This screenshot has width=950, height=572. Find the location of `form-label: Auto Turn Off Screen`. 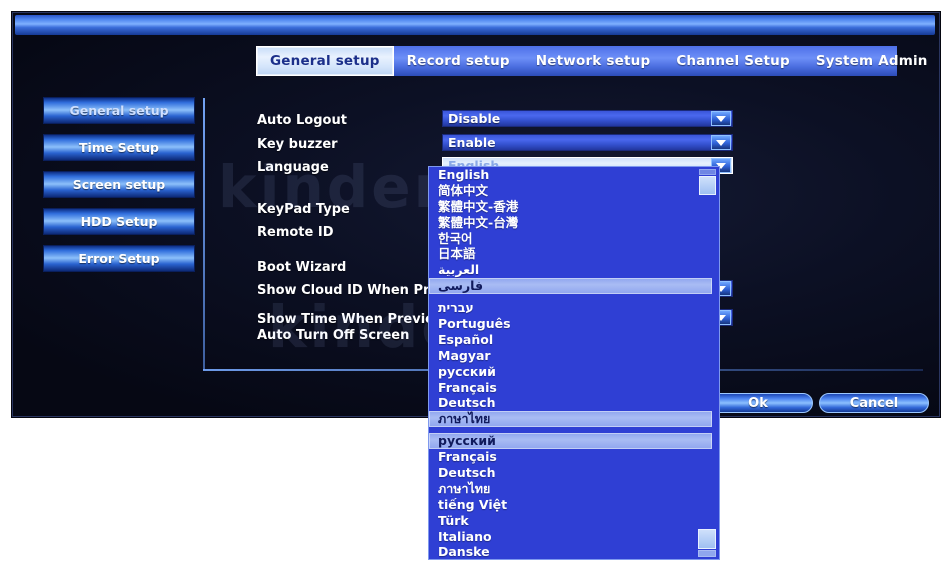

form-label: Auto Turn Off Screen is located at coordinates (333, 335).